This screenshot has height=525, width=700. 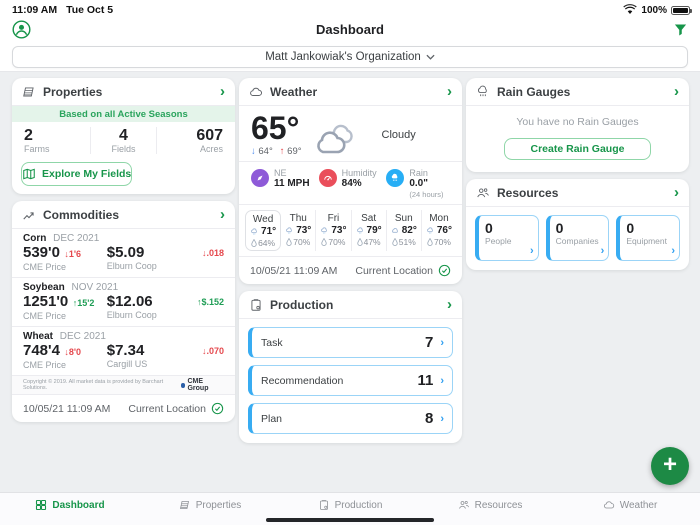 I want to click on trend-chart-icon, so click(x=28, y=216).